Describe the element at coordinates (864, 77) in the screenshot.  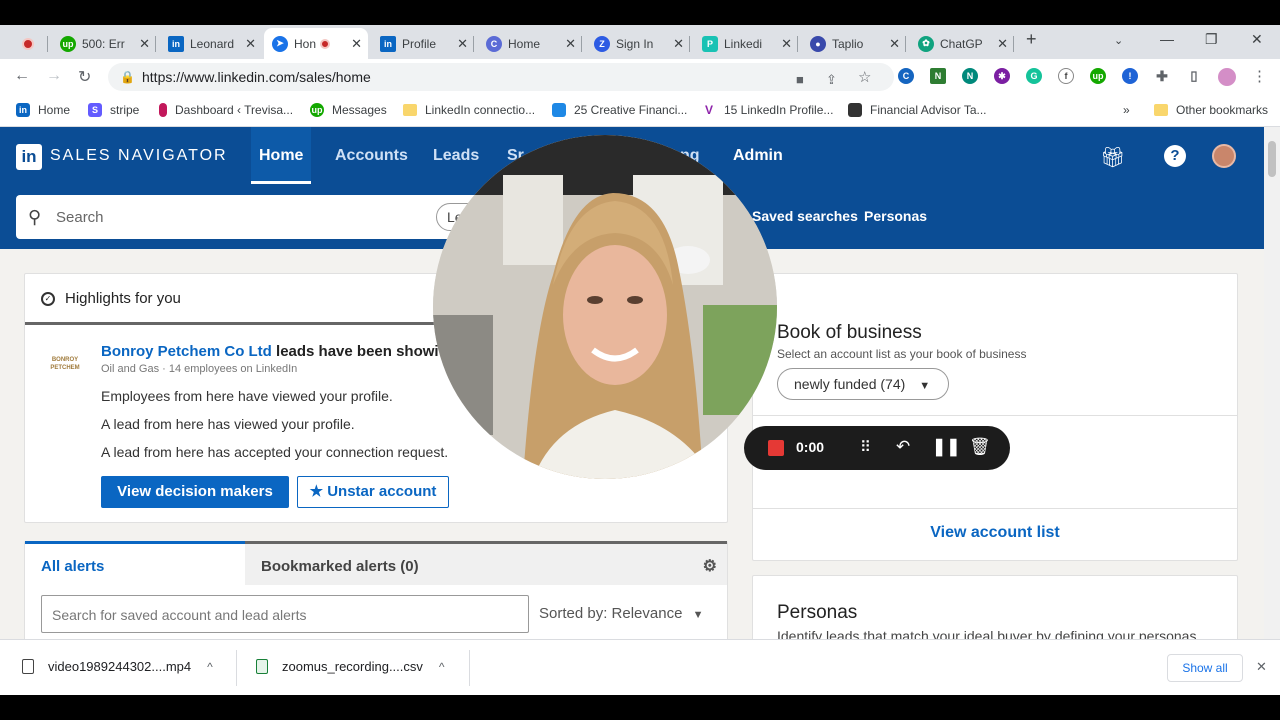
I see `star-icon: ☆` at that location.